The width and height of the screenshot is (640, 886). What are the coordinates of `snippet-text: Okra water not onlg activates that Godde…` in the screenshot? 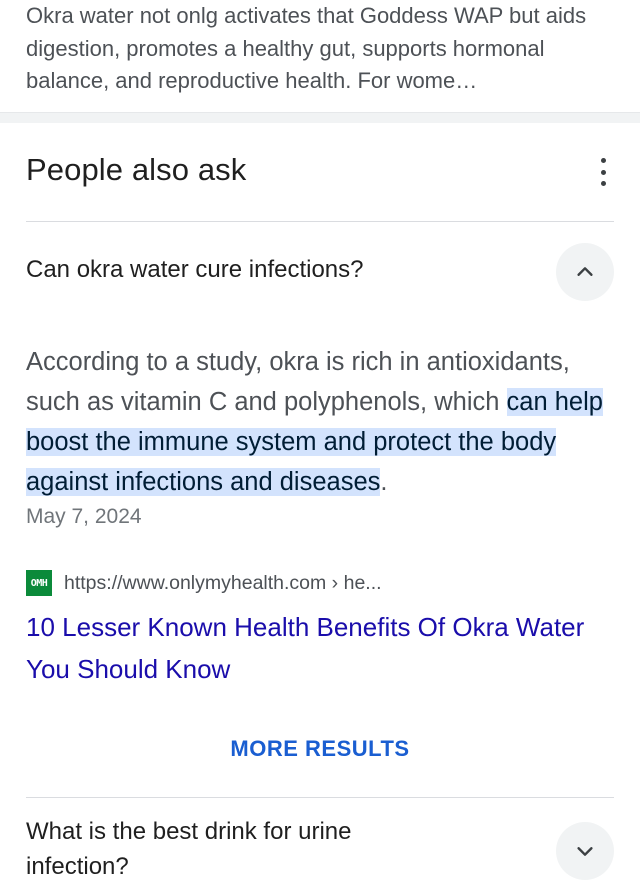 It's located at (306, 48).